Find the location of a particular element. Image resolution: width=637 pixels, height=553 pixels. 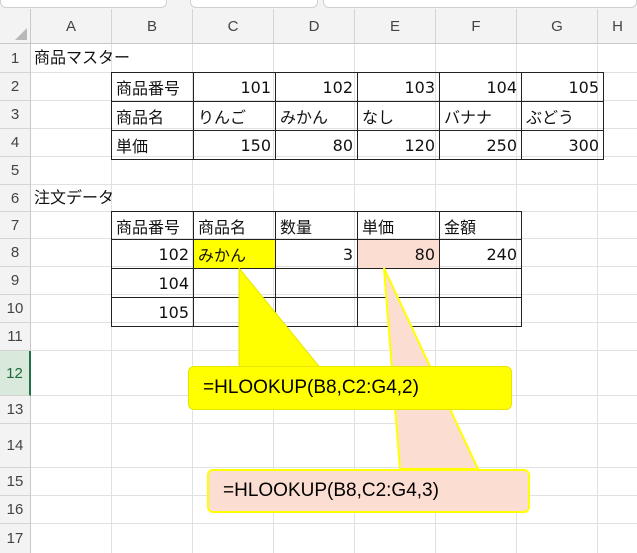

callout-hlookup-price: =HLOOKUP(B8,C2:G4,3) is located at coordinates (368, 491).